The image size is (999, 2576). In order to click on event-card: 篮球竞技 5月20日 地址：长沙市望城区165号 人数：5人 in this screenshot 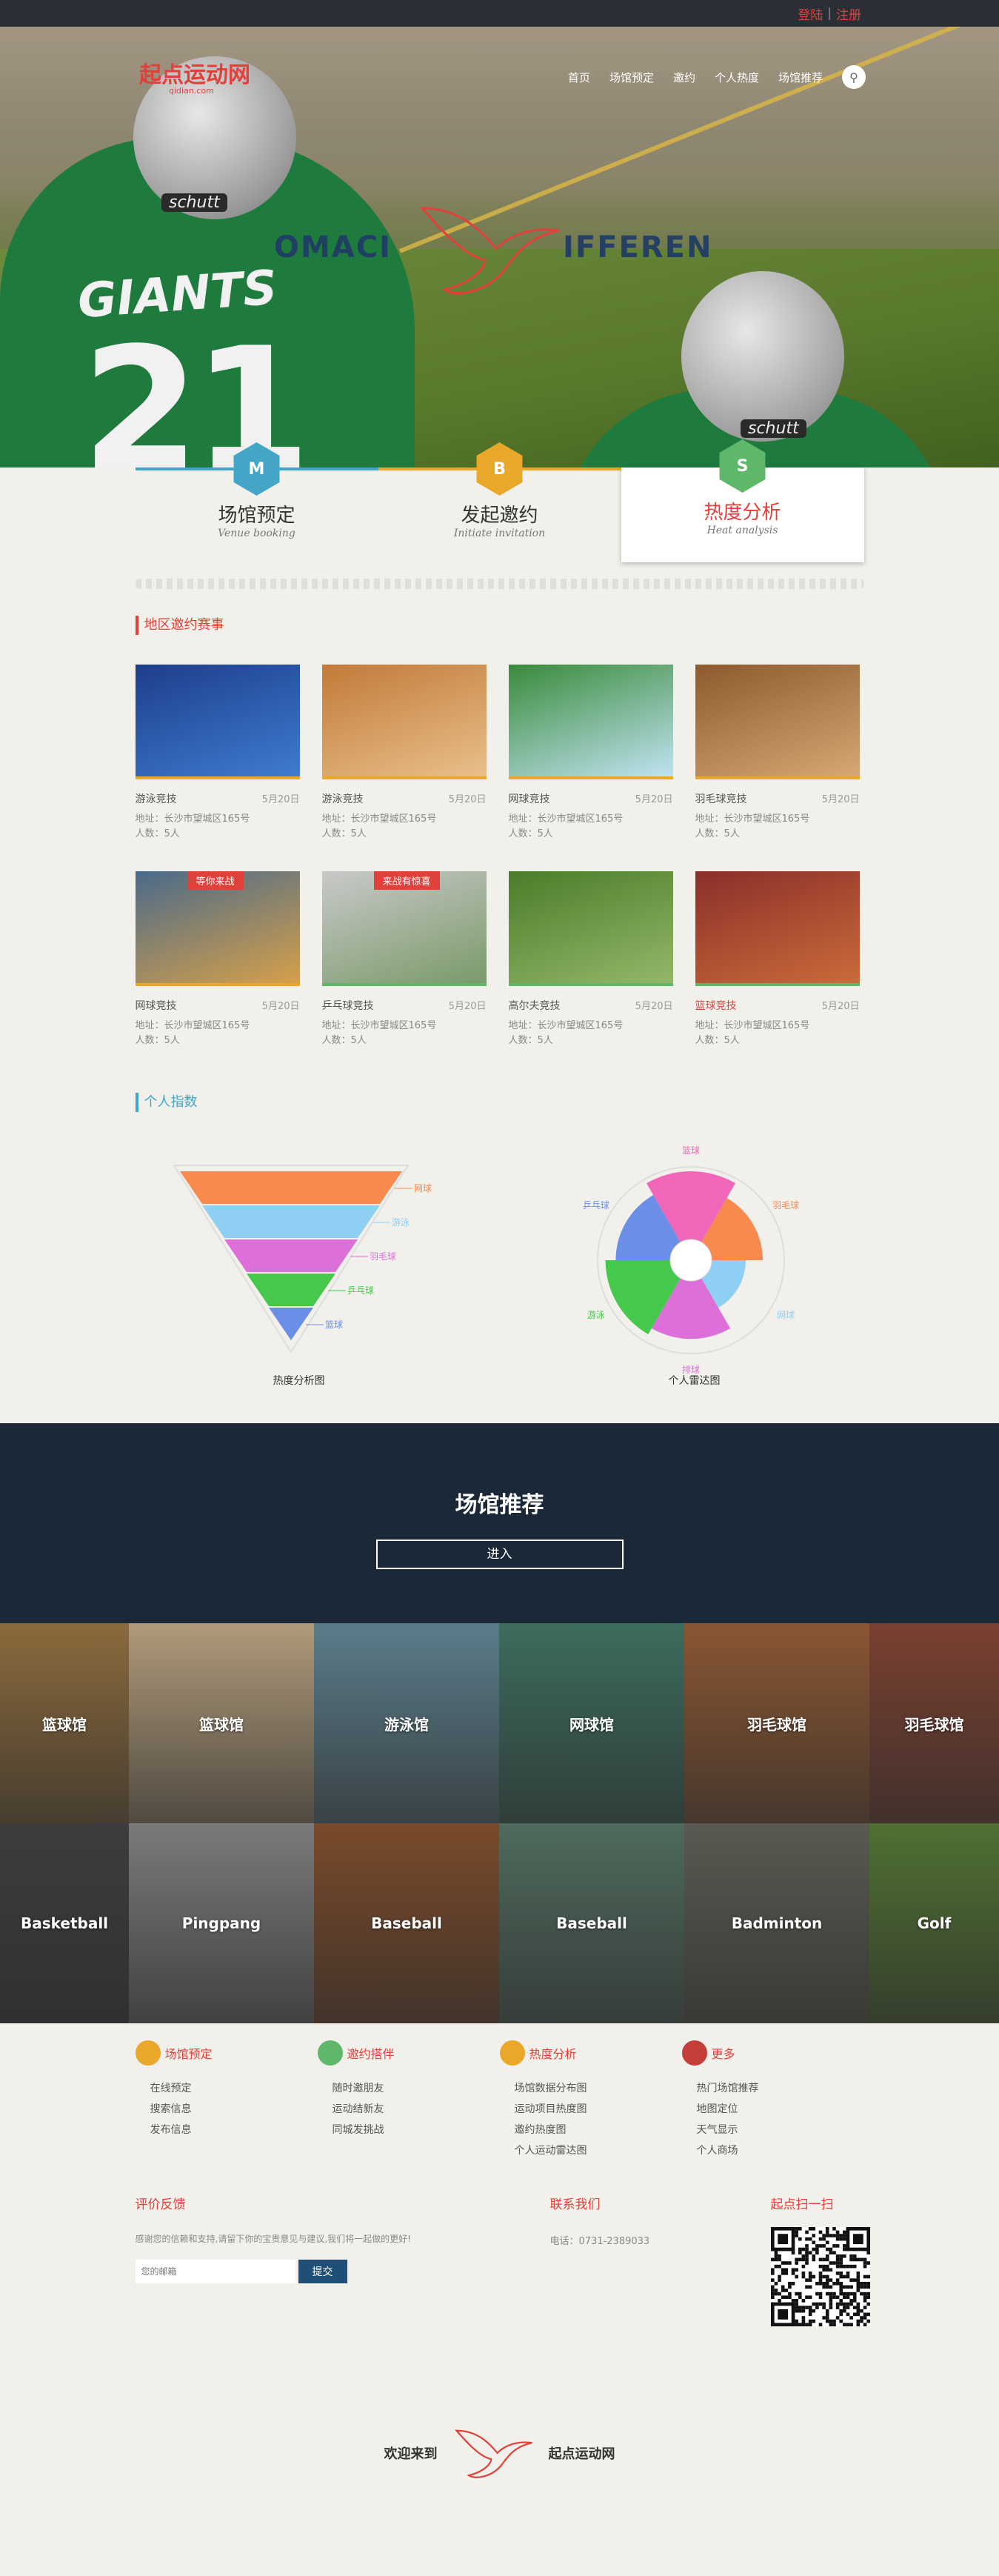, I will do `click(778, 959)`.